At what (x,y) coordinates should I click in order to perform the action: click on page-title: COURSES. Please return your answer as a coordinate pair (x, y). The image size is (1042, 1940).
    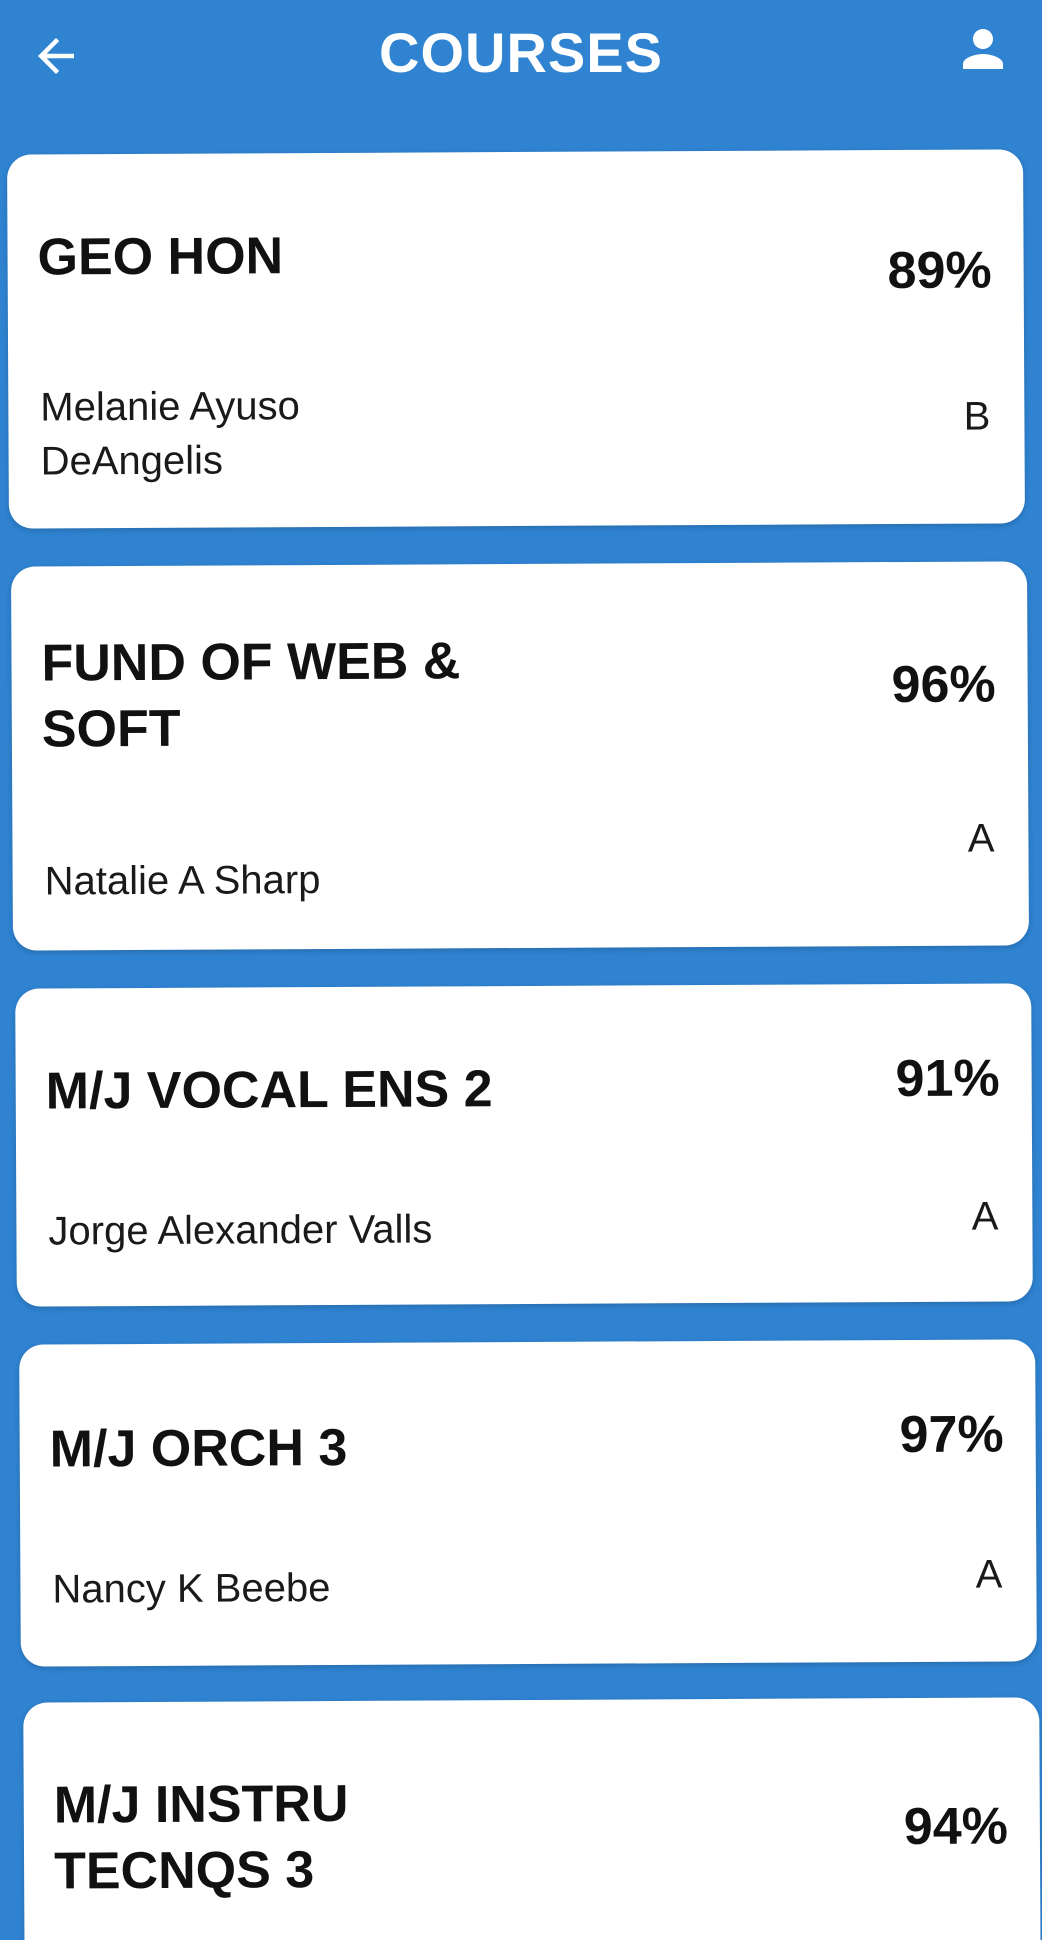
    Looking at the image, I should click on (521, 52).